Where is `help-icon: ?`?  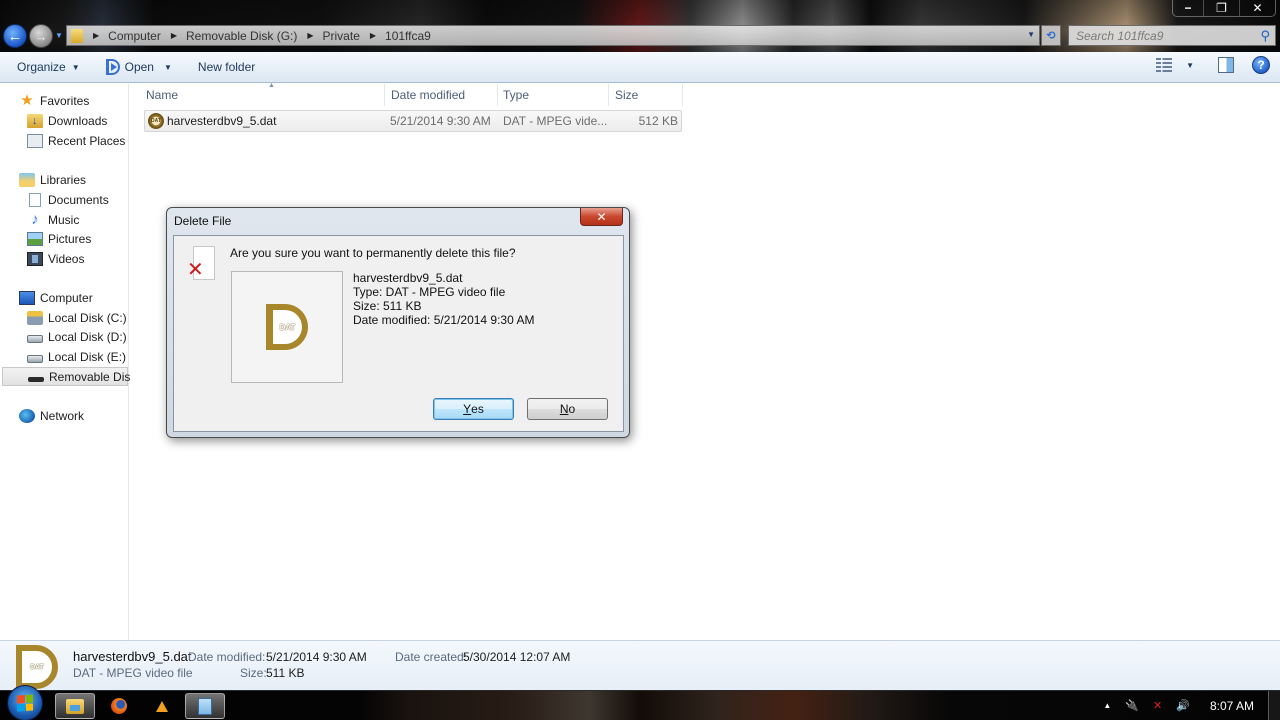
help-icon: ? is located at coordinates (1261, 65).